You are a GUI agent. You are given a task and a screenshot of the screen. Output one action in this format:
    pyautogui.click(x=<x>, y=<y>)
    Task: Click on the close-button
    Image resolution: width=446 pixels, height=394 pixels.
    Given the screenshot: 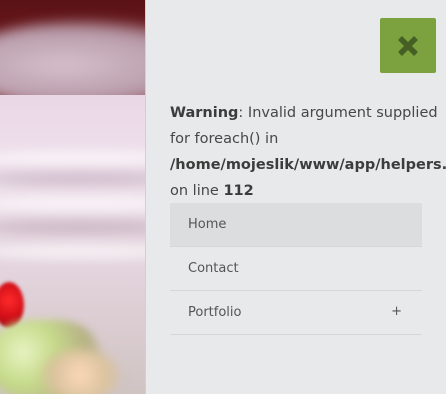 What is the action you would take?
    pyautogui.click(x=408, y=45)
    